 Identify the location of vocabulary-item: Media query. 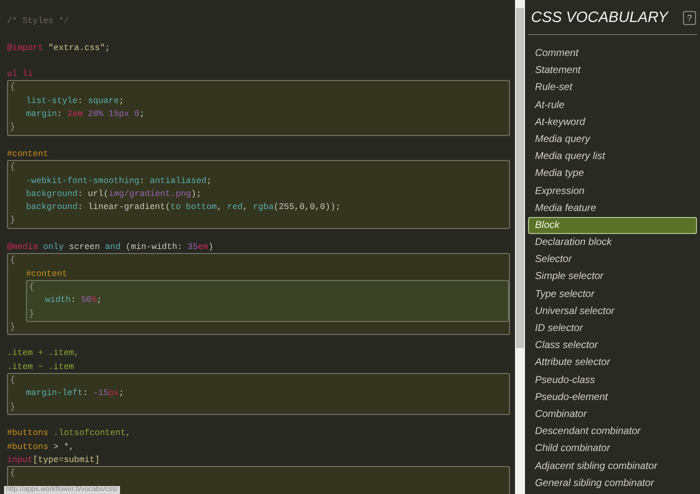
(612, 139).